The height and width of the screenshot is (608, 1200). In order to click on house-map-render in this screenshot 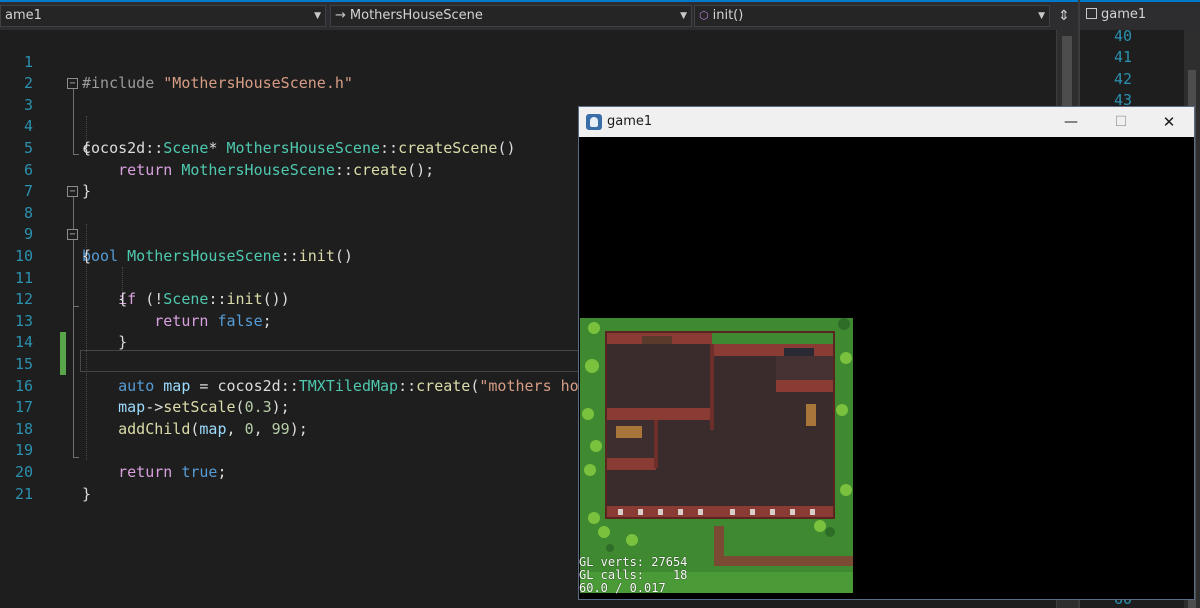, I will do `click(716, 455)`.